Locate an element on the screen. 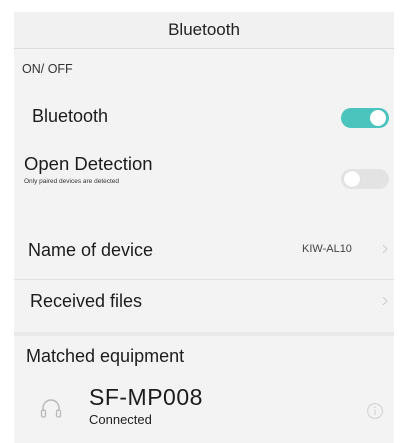 The height and width of the screenshot is (443, 408). page-title: Bluetooth is located at coordinates (204, 30).